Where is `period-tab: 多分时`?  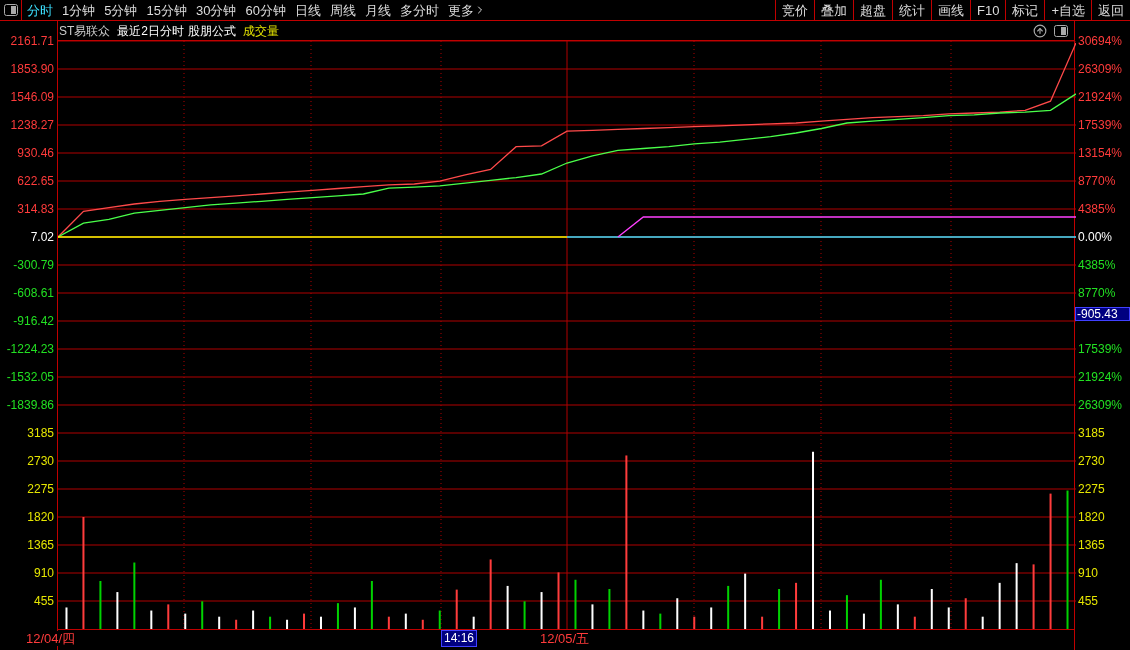 period-tab: 多分时 is located at coordinates (419, 10).